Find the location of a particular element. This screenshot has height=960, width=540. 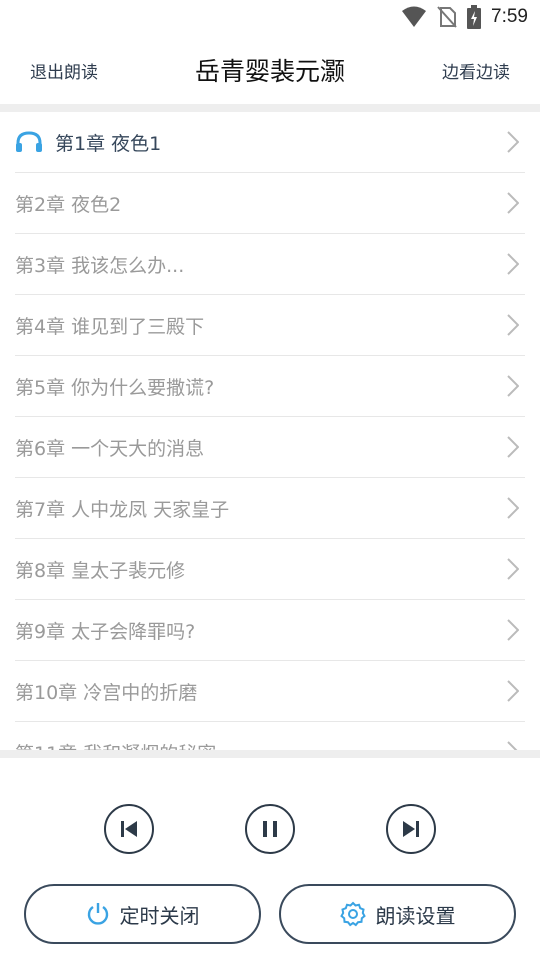

reading-settings-button: 朗读设置 is located at coordinates (397, 914).